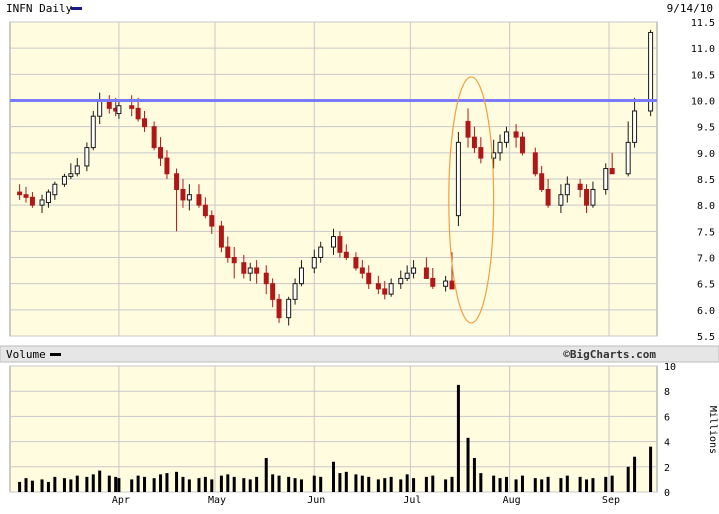 This screenshot has width=719, height=514. What do you see at coordinates (670, 367) in the screenshot?
I see `volume-y-tick-label: 10` at bounding box center [670, 367].